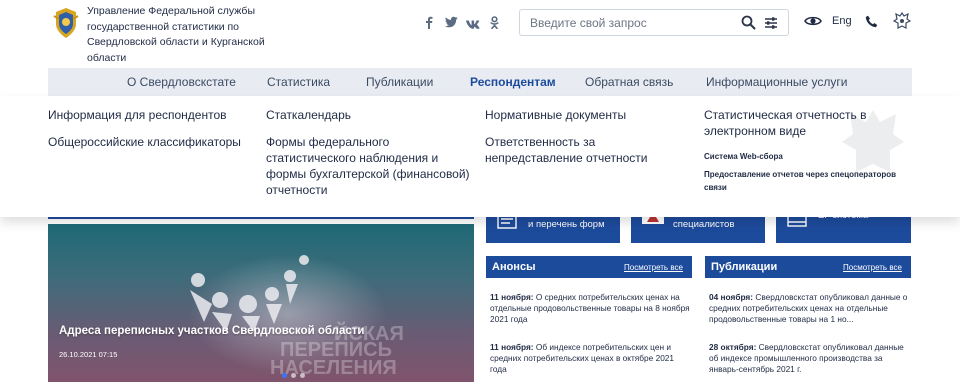 The width and height of the screenshot is (960, 386). What do you see at coordinates (776, 82) in the screenshot?
I see `nav-item-info-services: Информационные услуги` at bounding box center [776, 82].